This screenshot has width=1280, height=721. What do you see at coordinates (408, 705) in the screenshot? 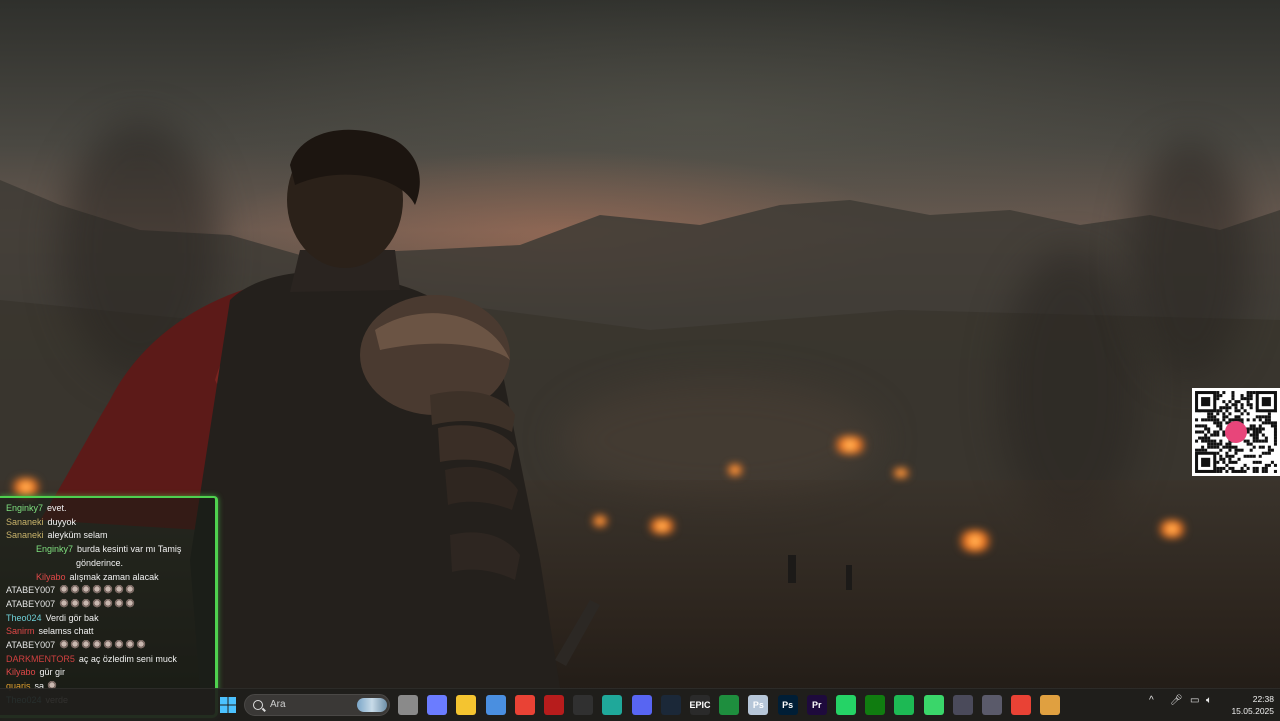
I see `task-view-icon` at bounding box center [408, 705].